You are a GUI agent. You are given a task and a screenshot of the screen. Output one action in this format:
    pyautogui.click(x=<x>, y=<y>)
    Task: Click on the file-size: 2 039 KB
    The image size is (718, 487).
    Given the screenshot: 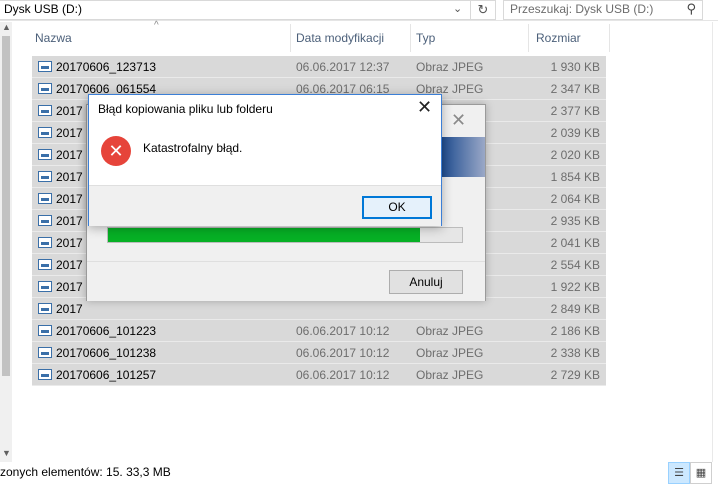 What is the action you would take?
    pyautogui.click(x=575, y=133)
    